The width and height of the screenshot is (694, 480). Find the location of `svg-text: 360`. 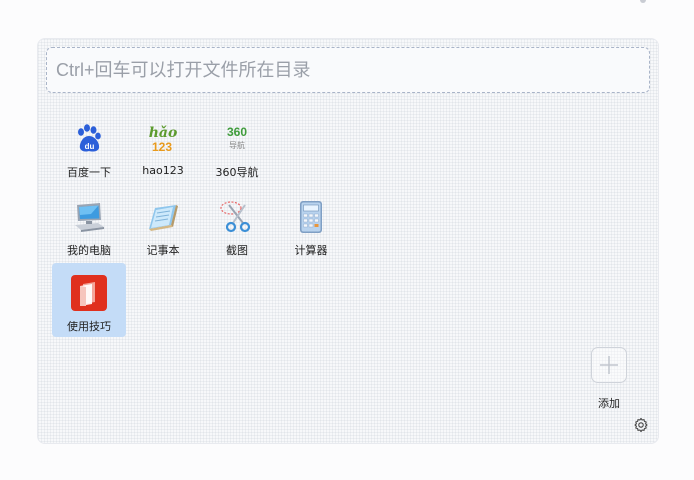

svg-text: 360 is located at coordinates (237, 132).